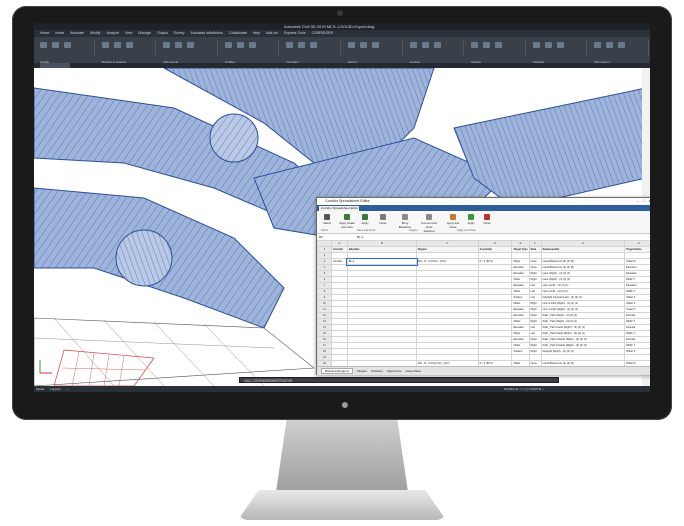 The height and width of the screenshot is (526, 684). I want to click on sheet-tab: Assemblies, so click(413, 371).